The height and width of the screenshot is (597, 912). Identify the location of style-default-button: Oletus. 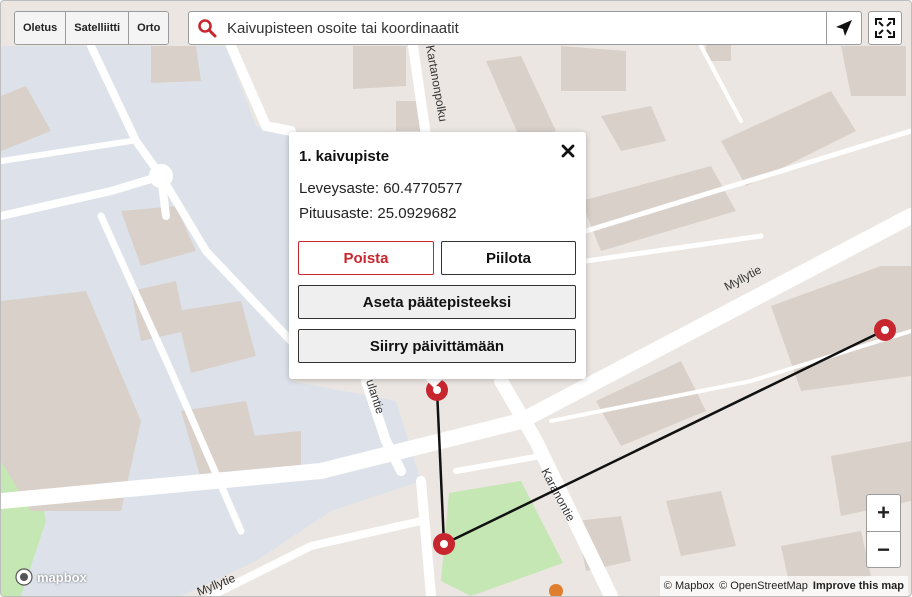
(41, 28).